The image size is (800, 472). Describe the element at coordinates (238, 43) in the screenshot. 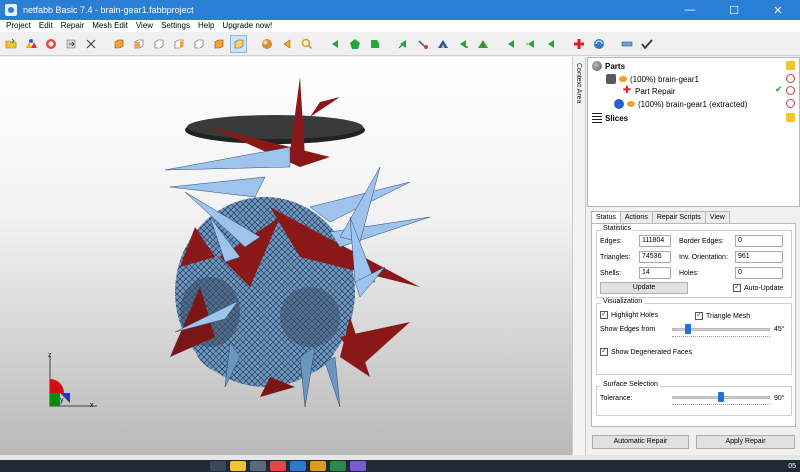

I see `view-perspective-icon` at that location.